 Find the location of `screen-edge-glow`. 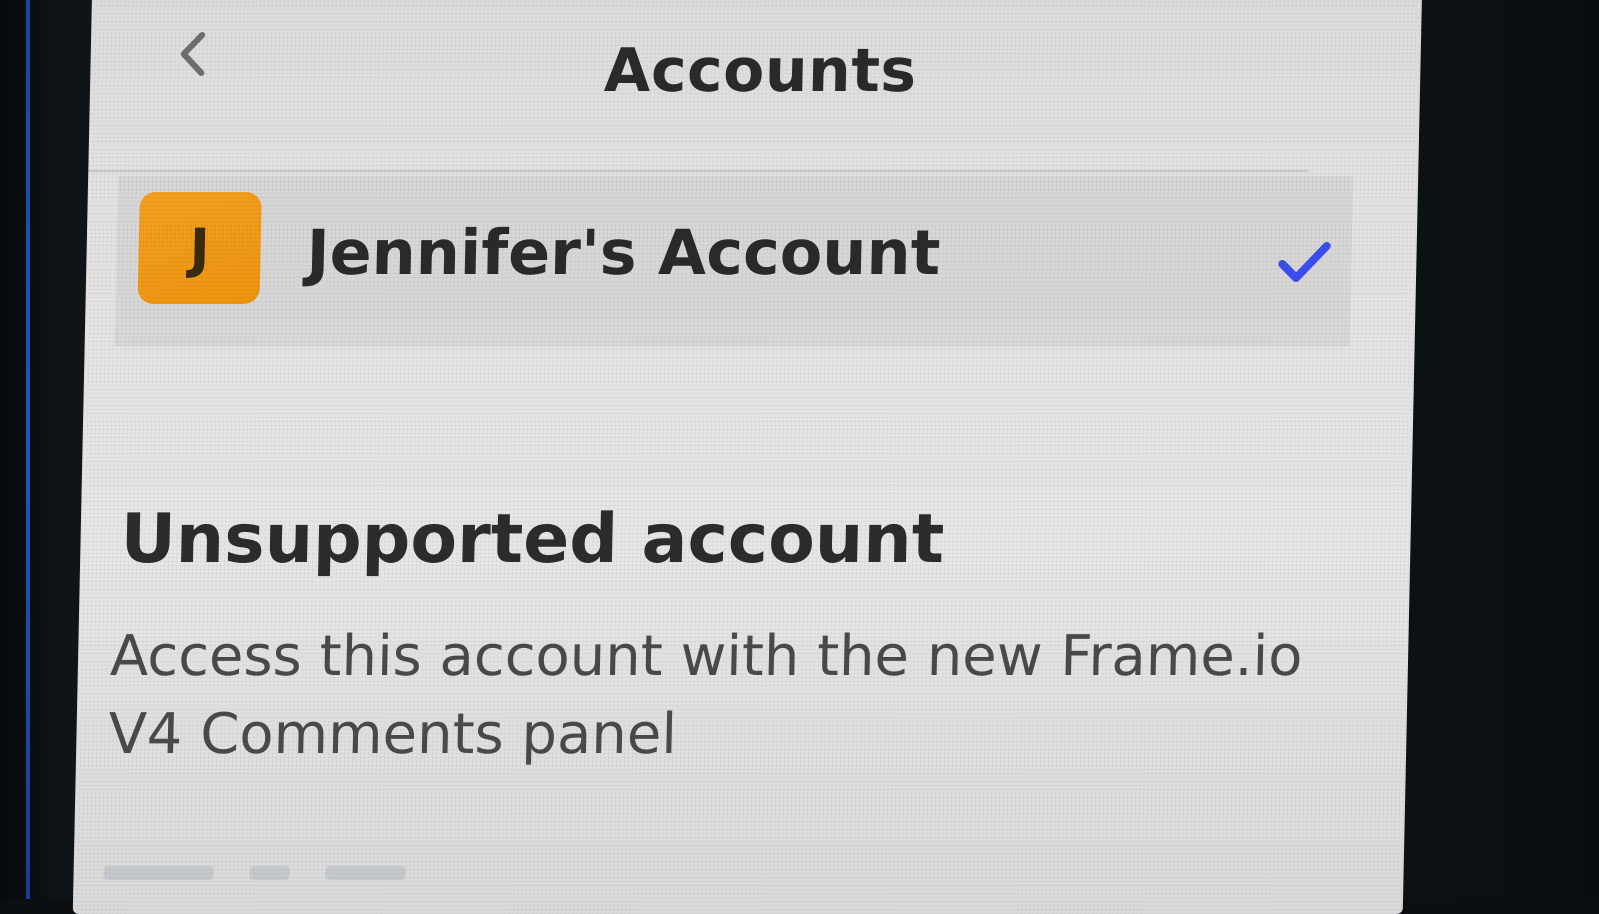

screen-edge-glow is located at coordinates (28, 449).